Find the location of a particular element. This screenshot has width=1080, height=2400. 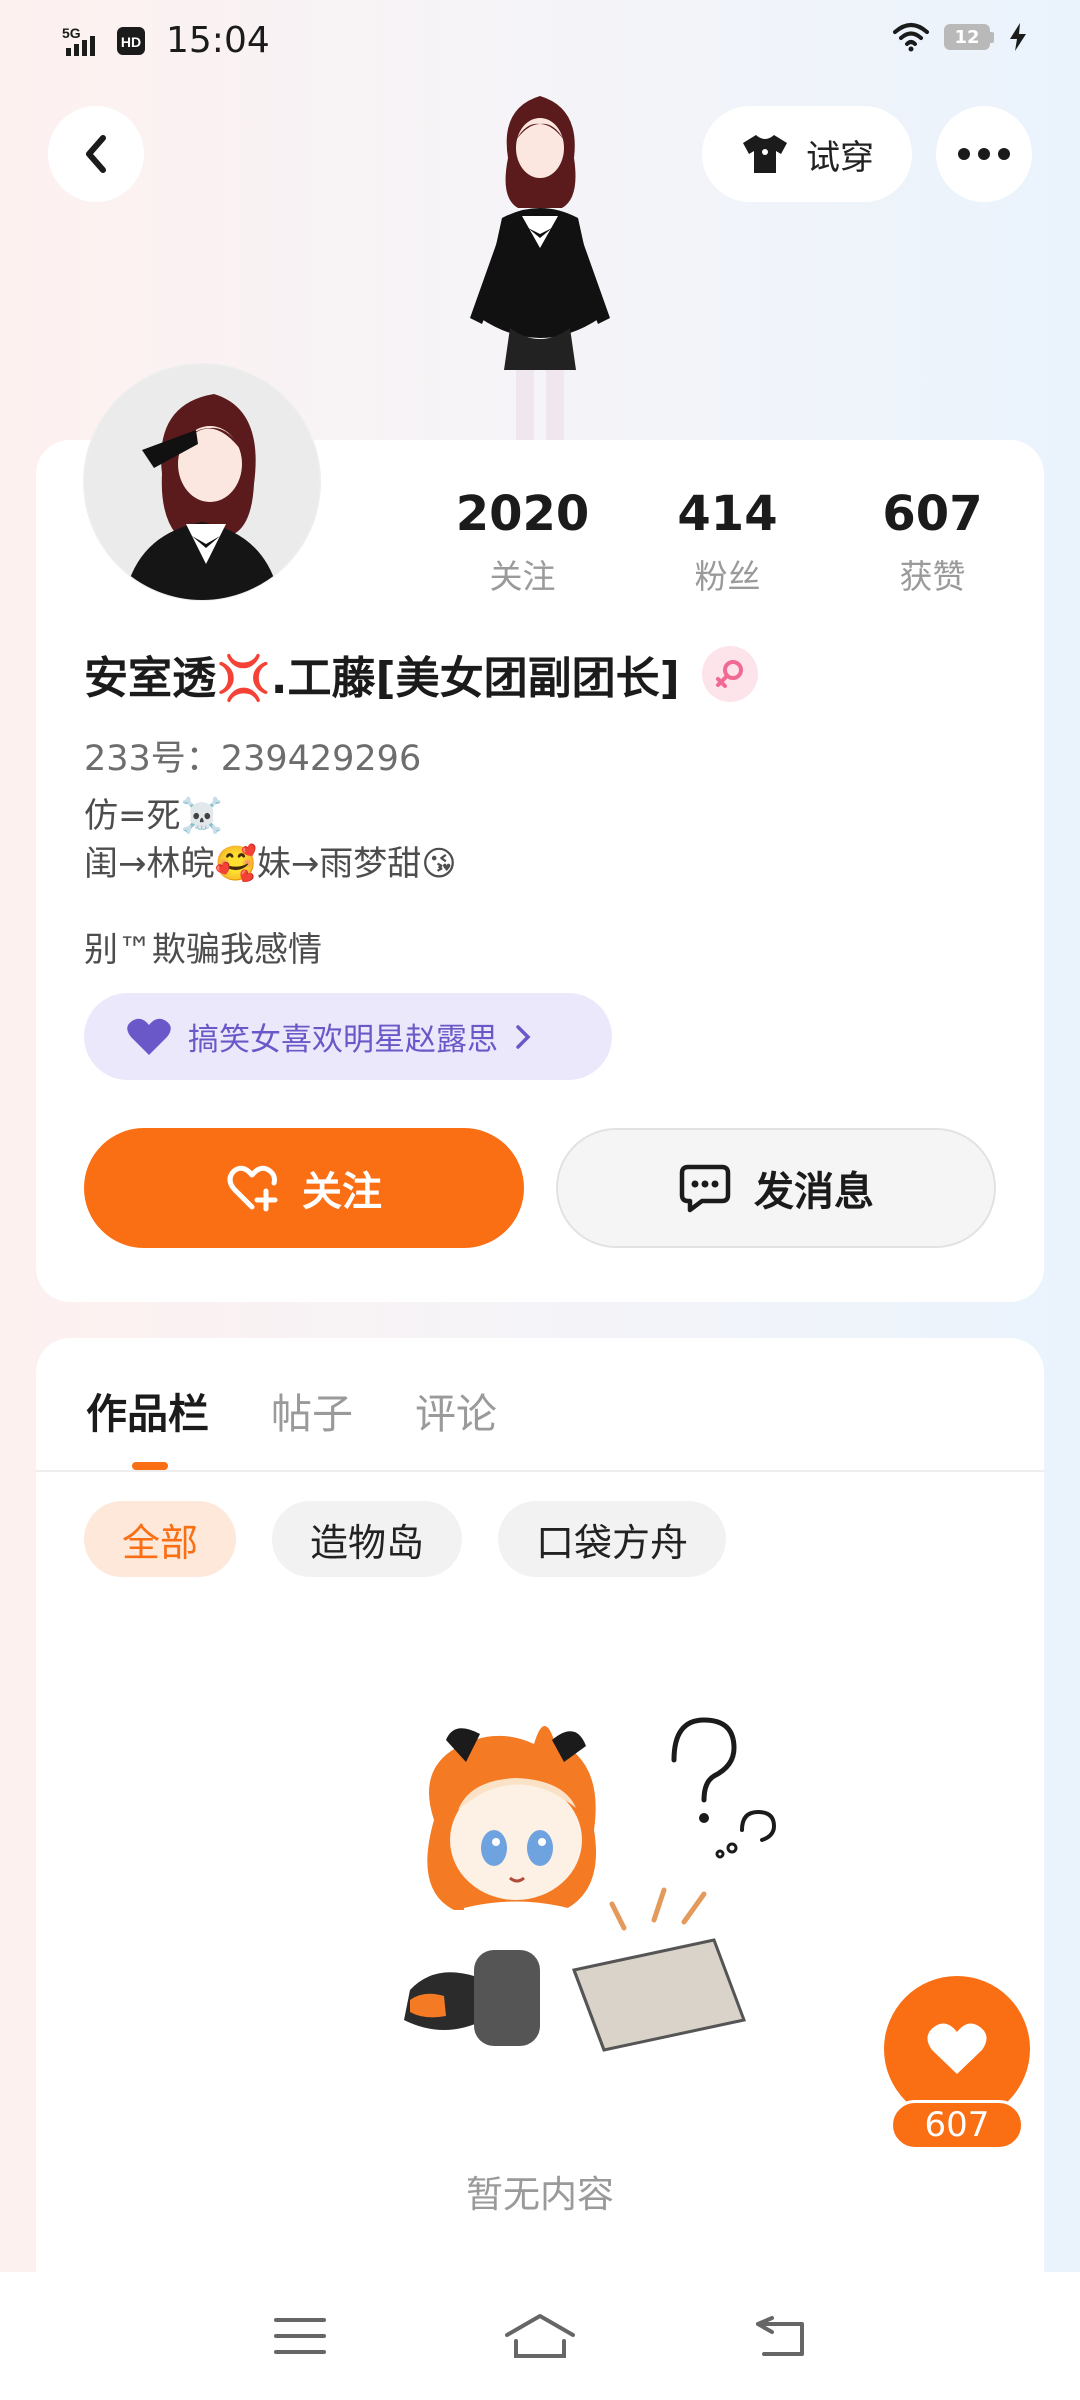

nickname-row: 安室透💢.工藤[美女团副团长] is located at coordinates (421, 674).